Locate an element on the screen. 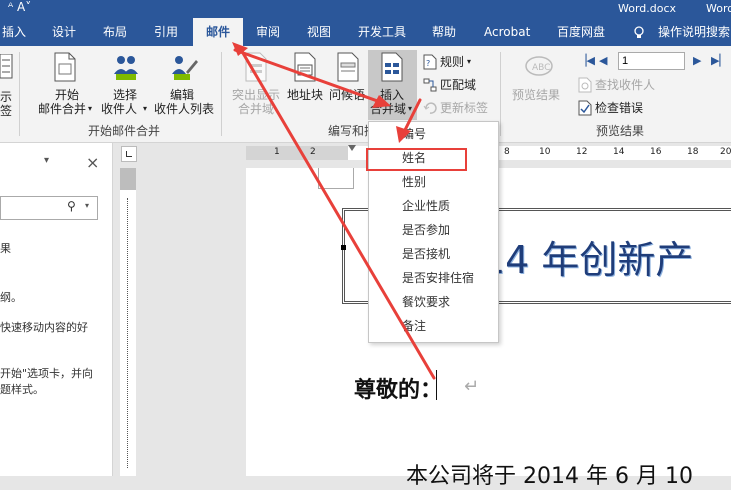 Image resolution: width=731 pixels, height=490 pixels. arrowhead-name-field is located at coordinates (403, 134).